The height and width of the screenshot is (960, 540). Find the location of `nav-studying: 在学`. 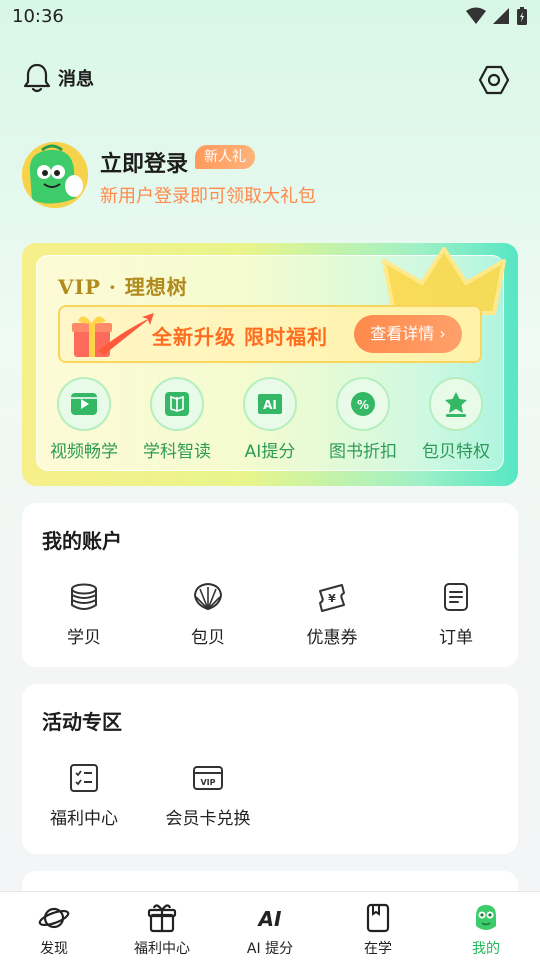

nav-studying: 在学 is located at coordinates (378, 929).